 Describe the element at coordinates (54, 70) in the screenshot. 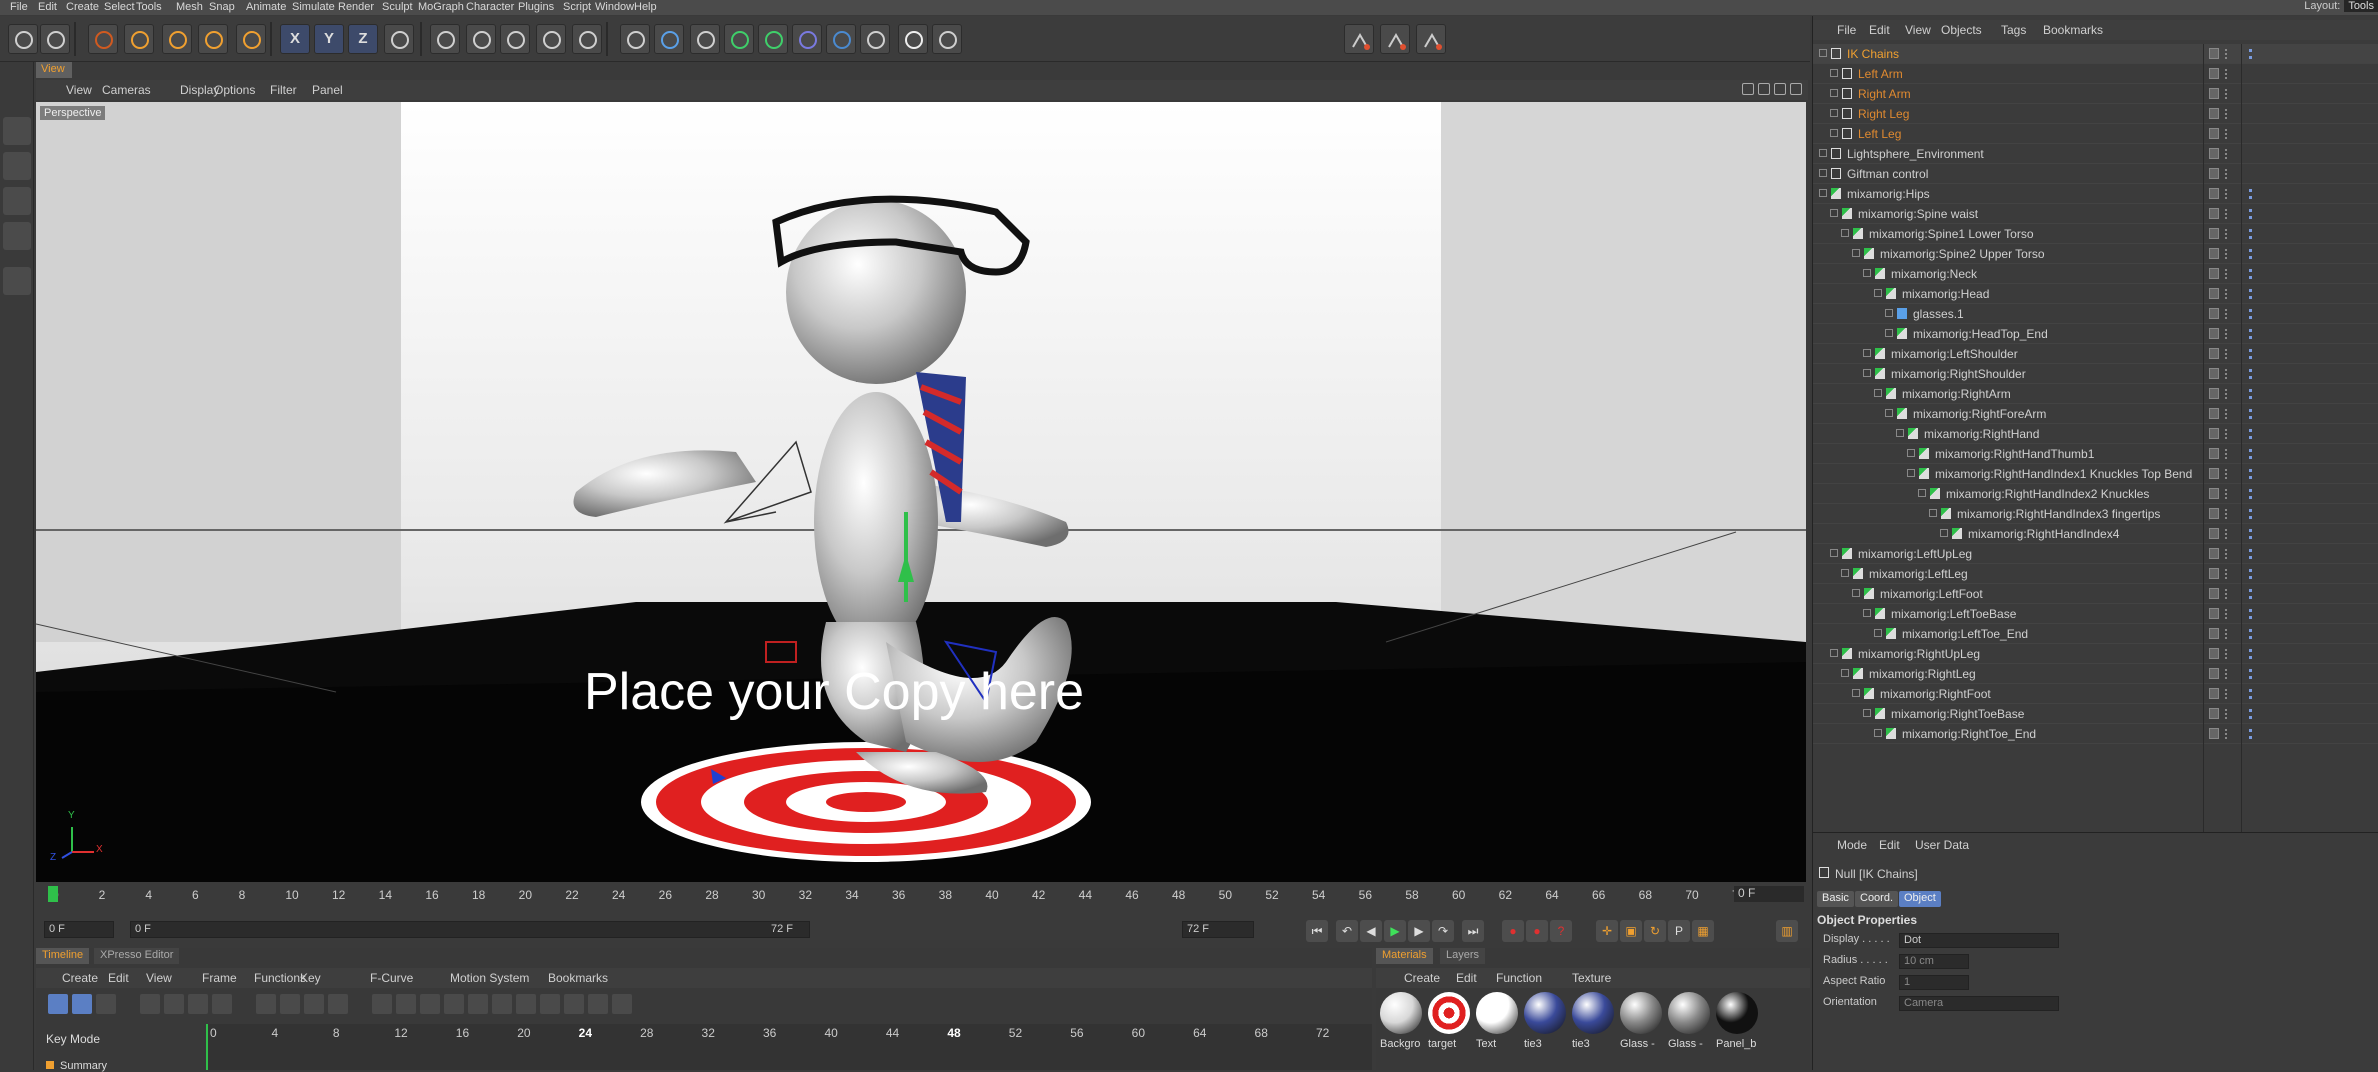

I see `view-tab: View` at that location.